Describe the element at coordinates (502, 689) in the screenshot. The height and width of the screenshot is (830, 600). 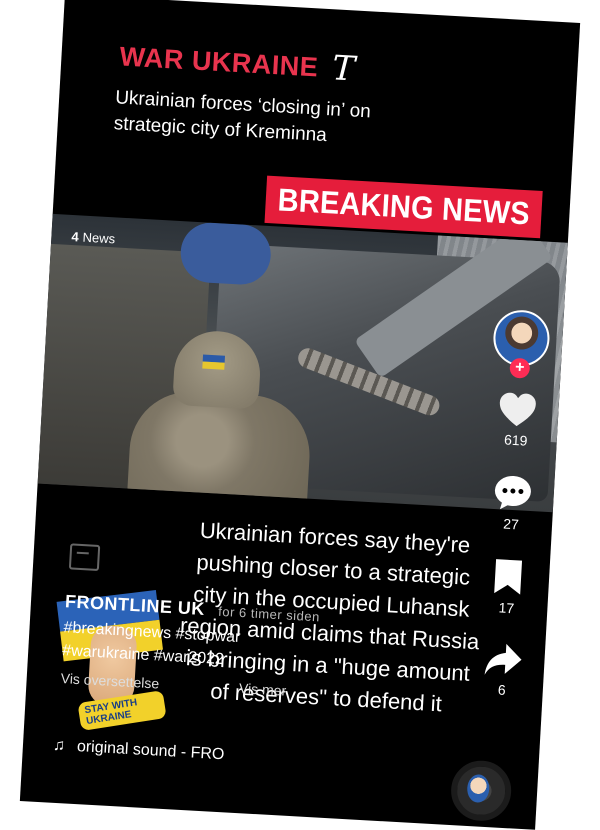
I see `share-count: 6` at that location.